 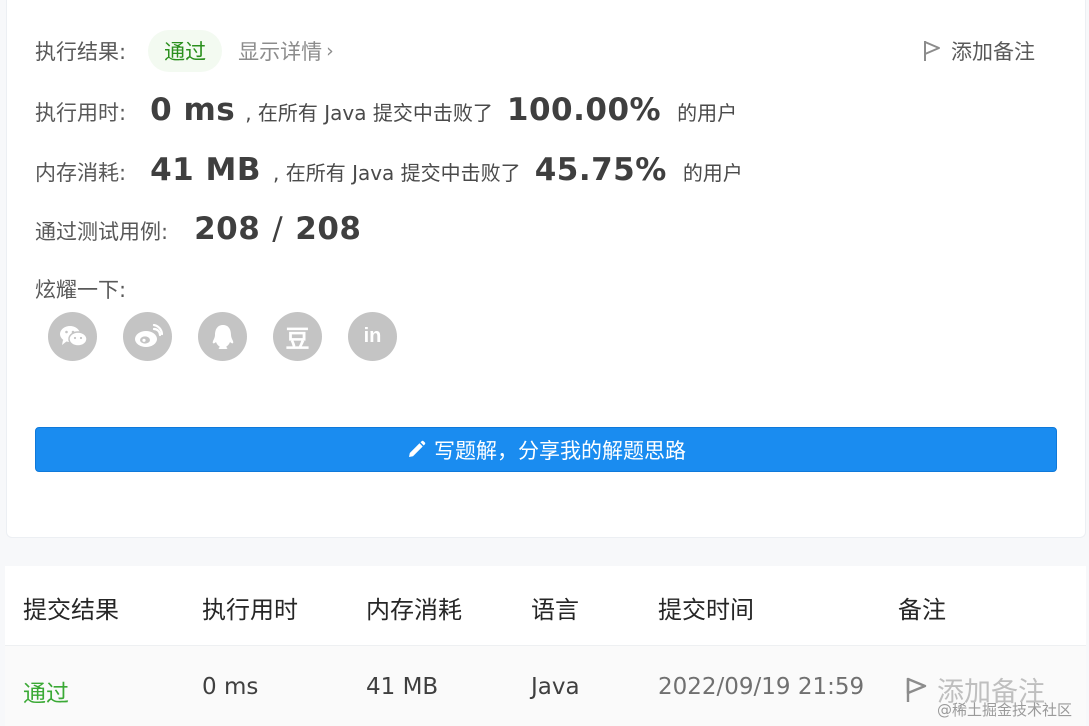 I want to click on wechat-icon, so click(x=72, y=336).